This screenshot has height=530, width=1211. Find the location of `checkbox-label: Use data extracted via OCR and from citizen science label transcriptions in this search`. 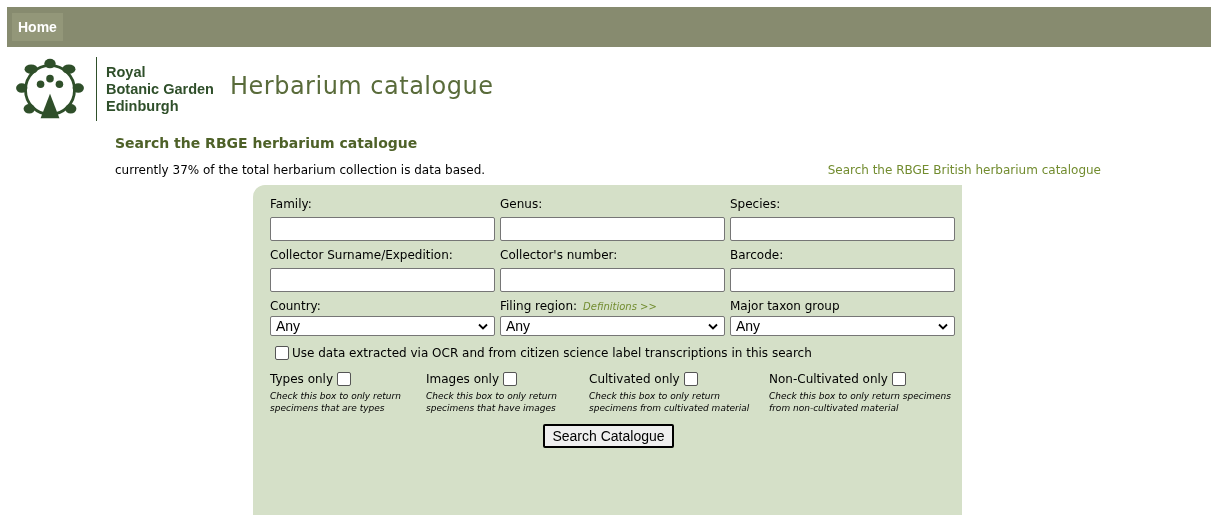

checkbox-label: Use data extracted via OCR and from citizen science label transcriptions in this search is located at coordinates (552, 353).